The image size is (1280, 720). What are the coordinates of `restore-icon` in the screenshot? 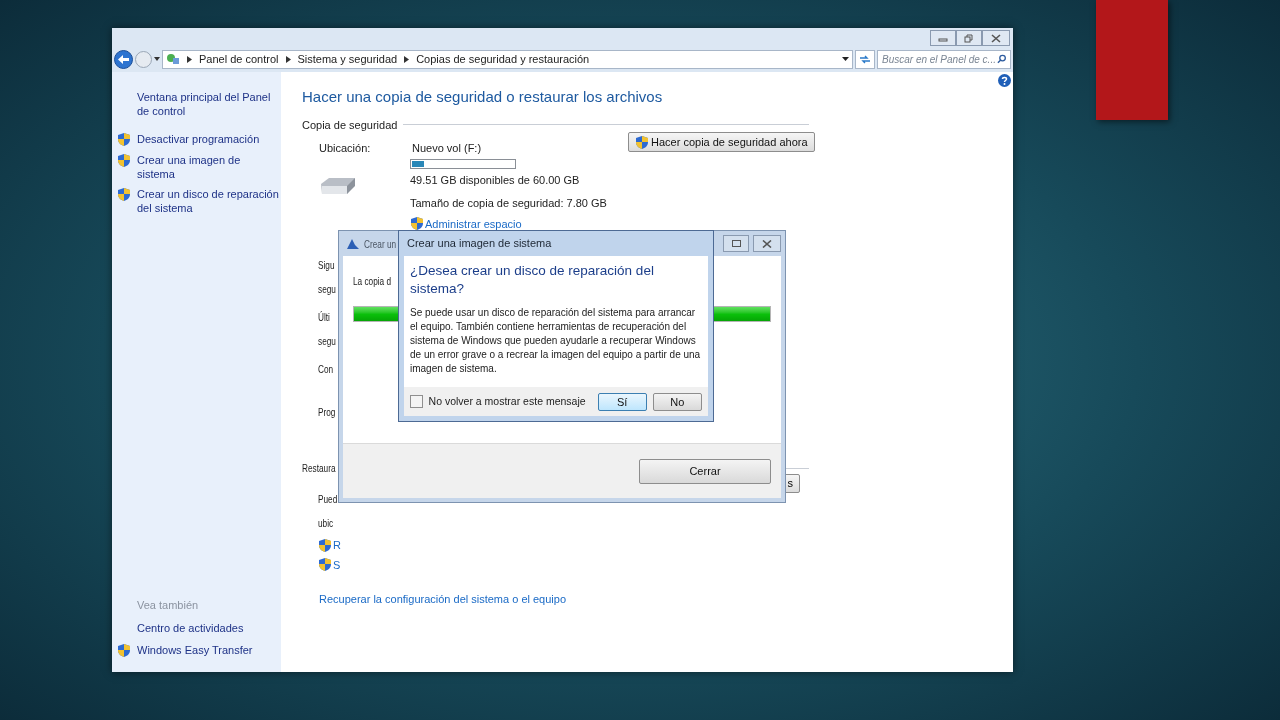 It's located at (969, 38).